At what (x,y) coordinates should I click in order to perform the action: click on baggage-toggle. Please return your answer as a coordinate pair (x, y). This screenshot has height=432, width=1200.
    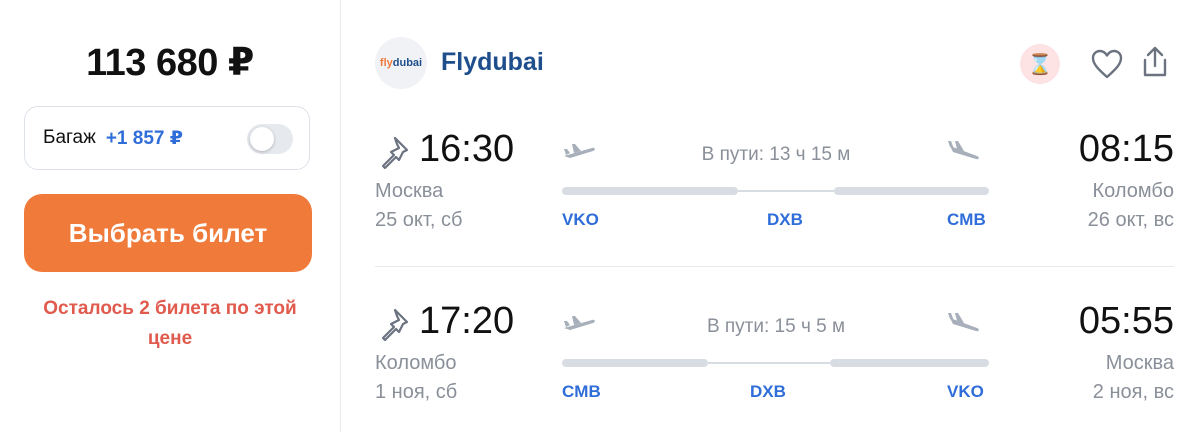
    Looking at the image, I should click on (270, 139).